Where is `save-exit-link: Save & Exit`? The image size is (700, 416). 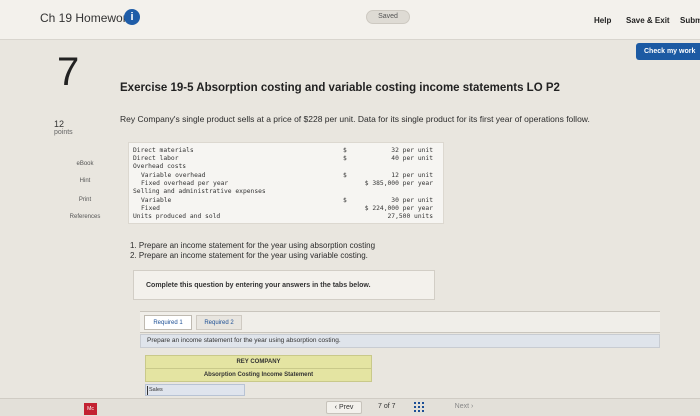
save-exit-link: Save & Exit is located at coordinates (648, 20).